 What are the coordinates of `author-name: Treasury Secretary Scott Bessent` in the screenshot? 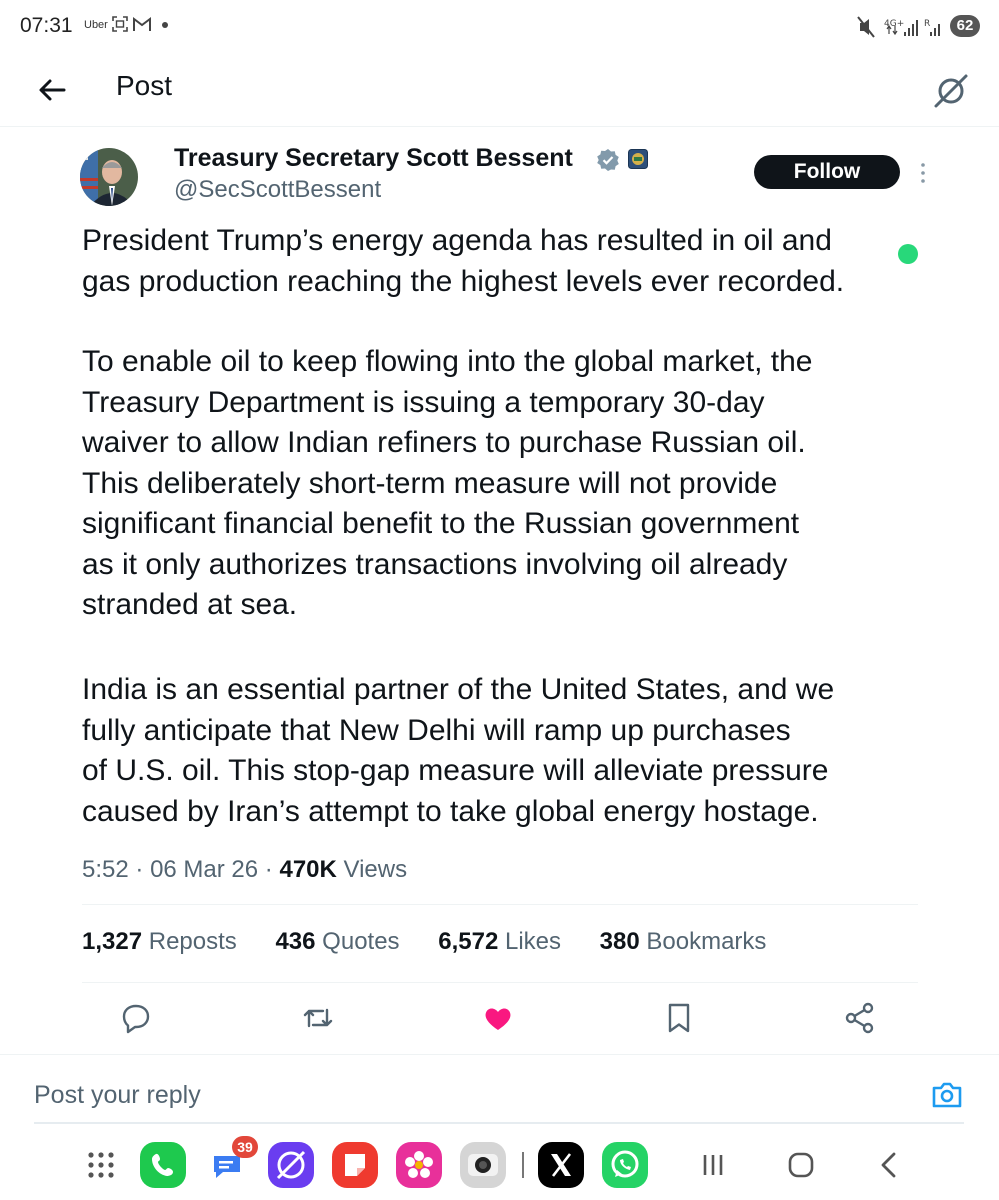 It's located at (373, 158).